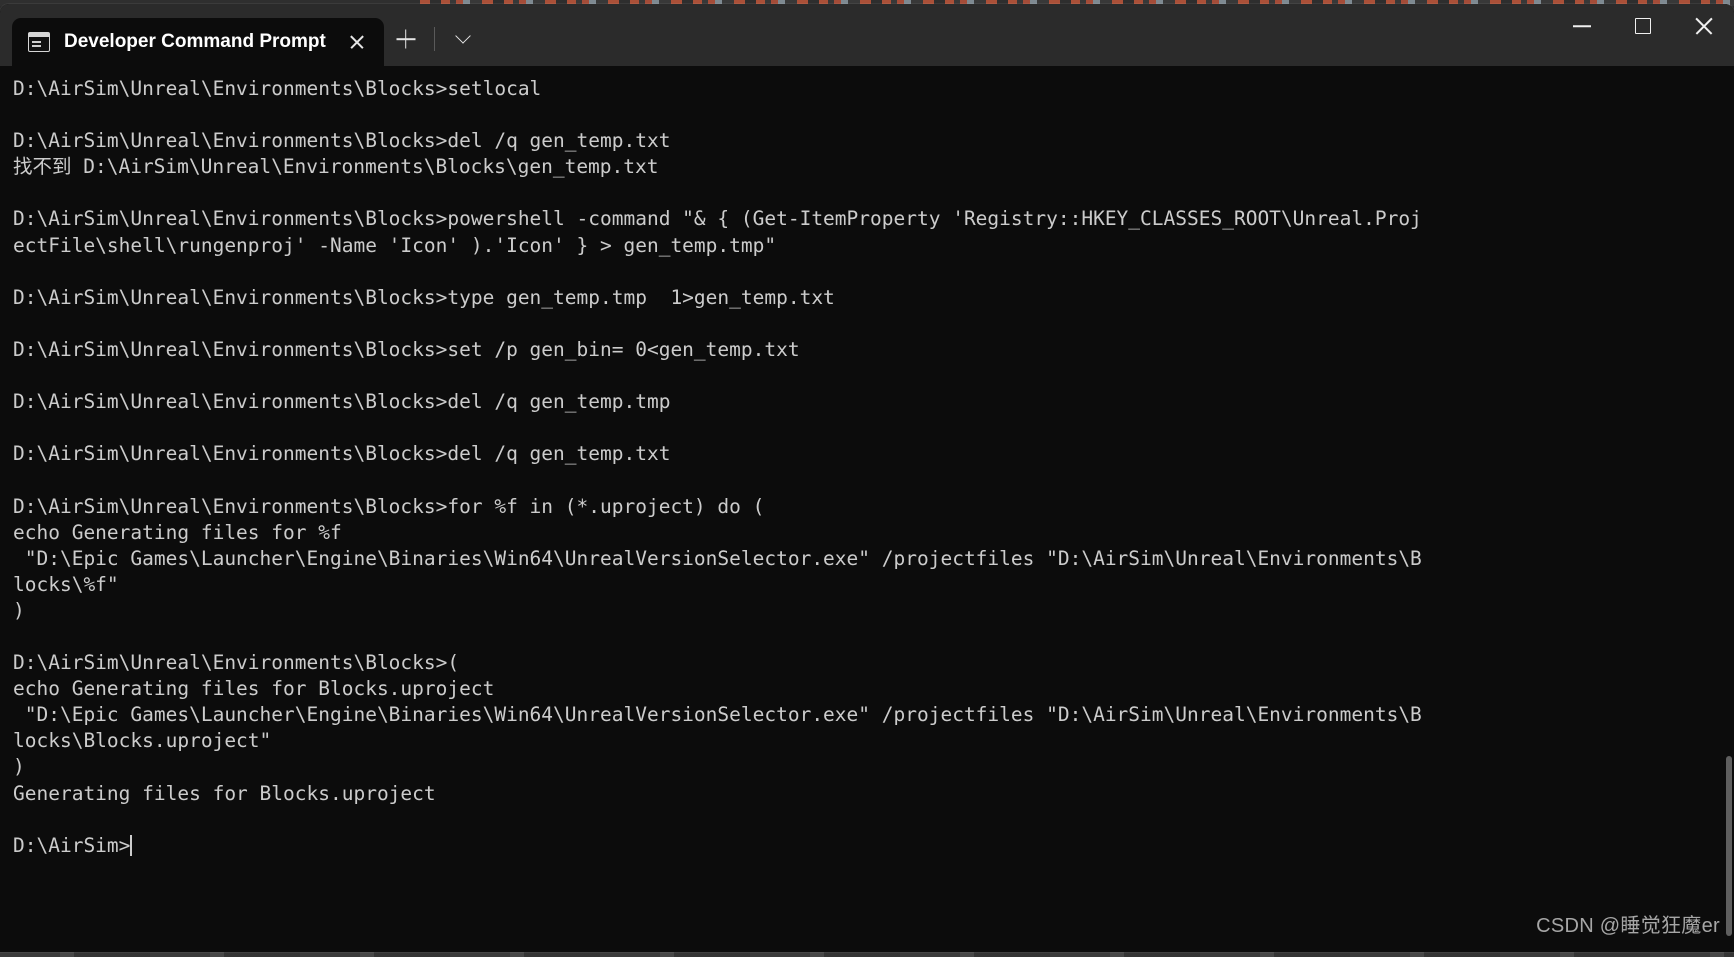 The width and height of the screenshot is (1734, 957). Describe the element at coordinates (463, 39) in the screenshot. I see `chevron-down-icon` at that location.